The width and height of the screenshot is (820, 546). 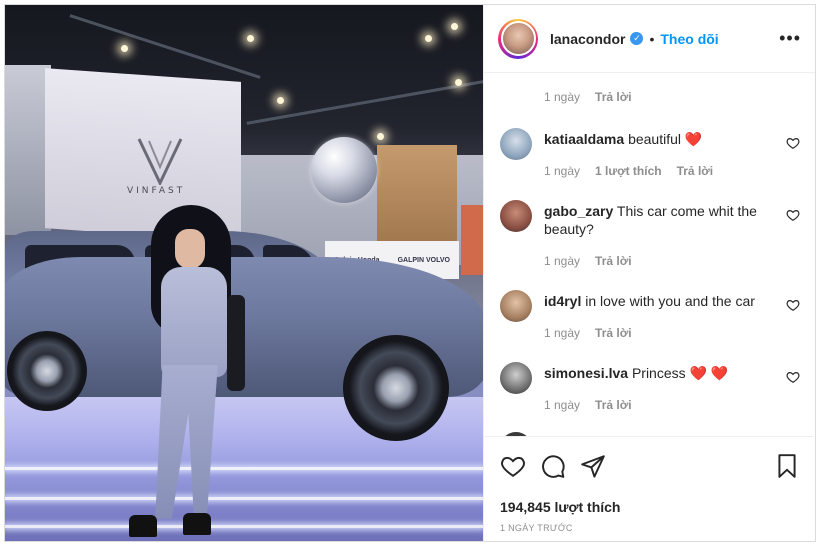 I want to click on comment-text: beautiful, so click(x=654, y=139).